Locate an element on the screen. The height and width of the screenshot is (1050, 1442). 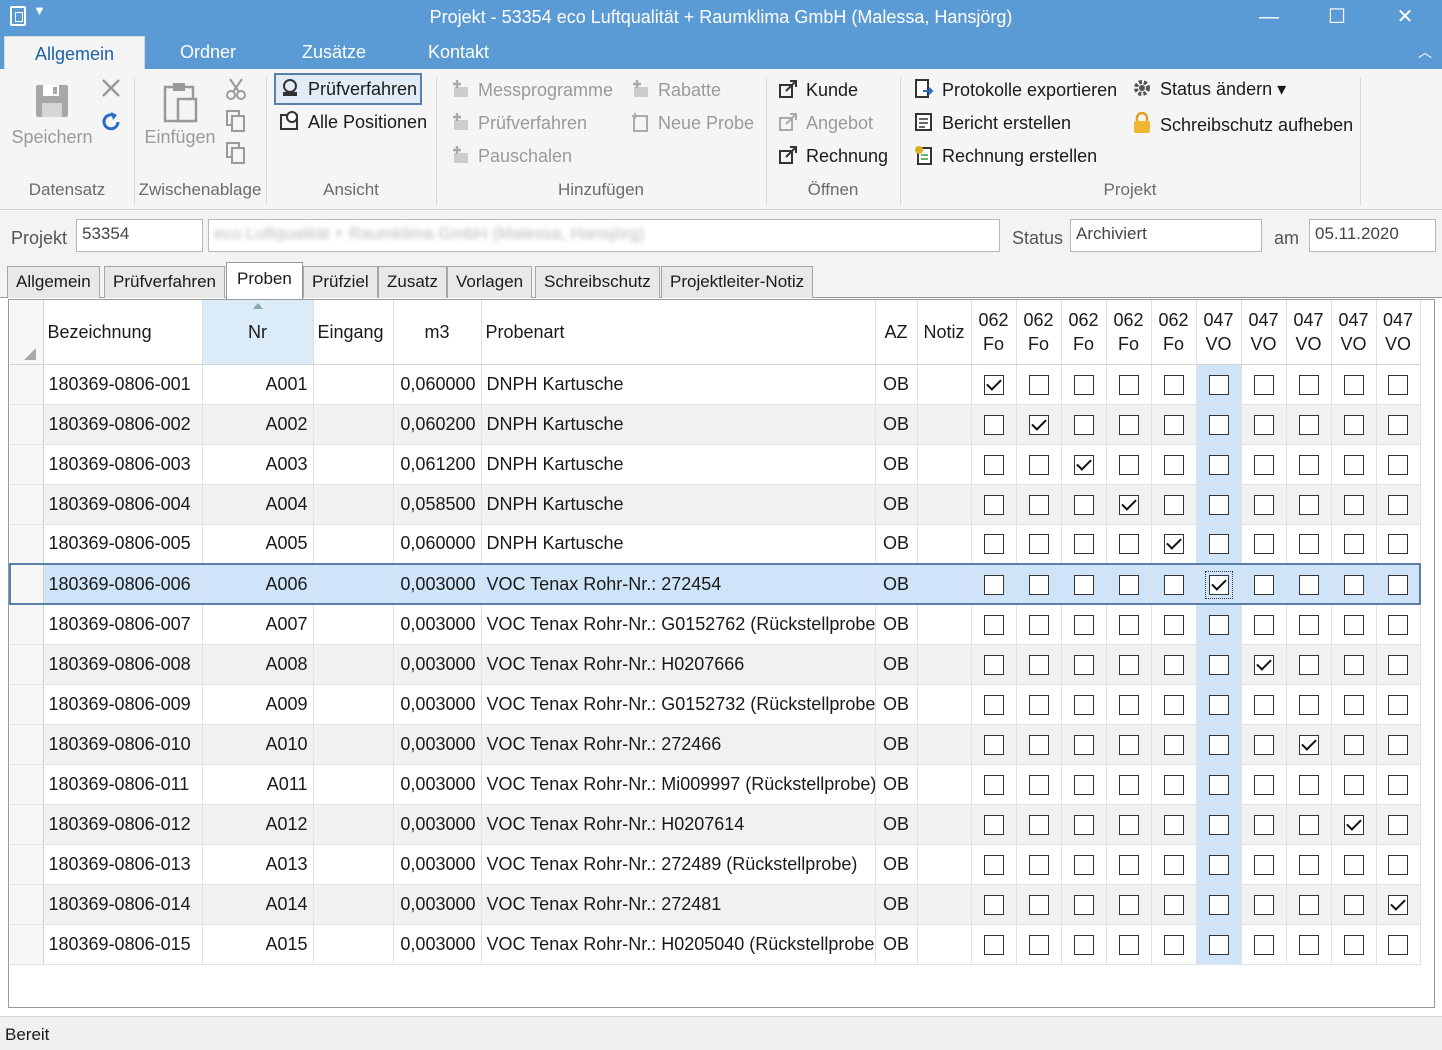
protokolle-exportieren-button: Protokolle exportieren is located at coordinates (1015, 90).